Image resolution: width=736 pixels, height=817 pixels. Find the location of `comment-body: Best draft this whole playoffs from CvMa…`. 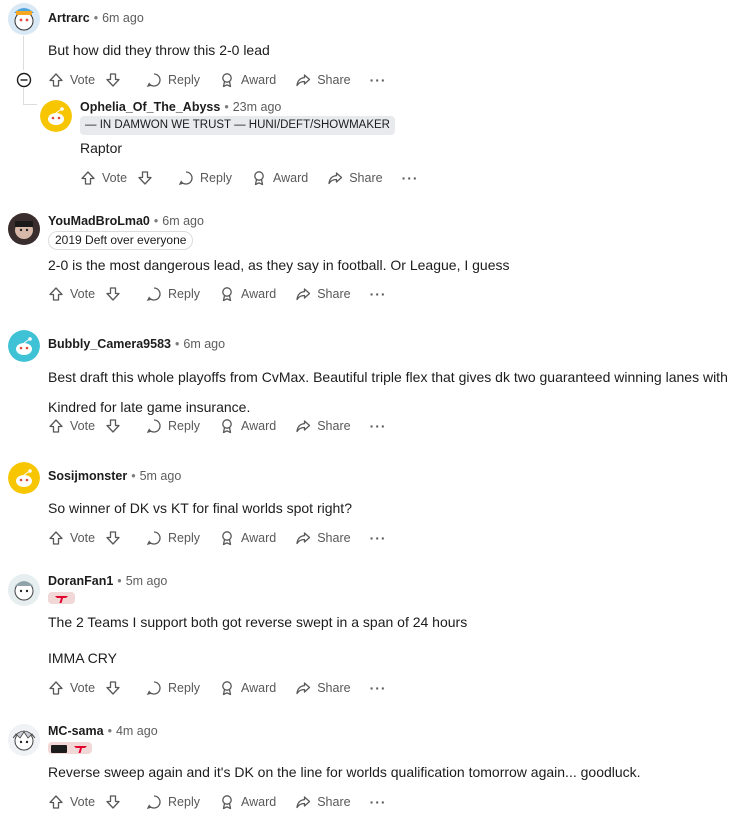

comment-body: Best draft this whole playoffs from CvMa… is located at coordinates (392, 392).